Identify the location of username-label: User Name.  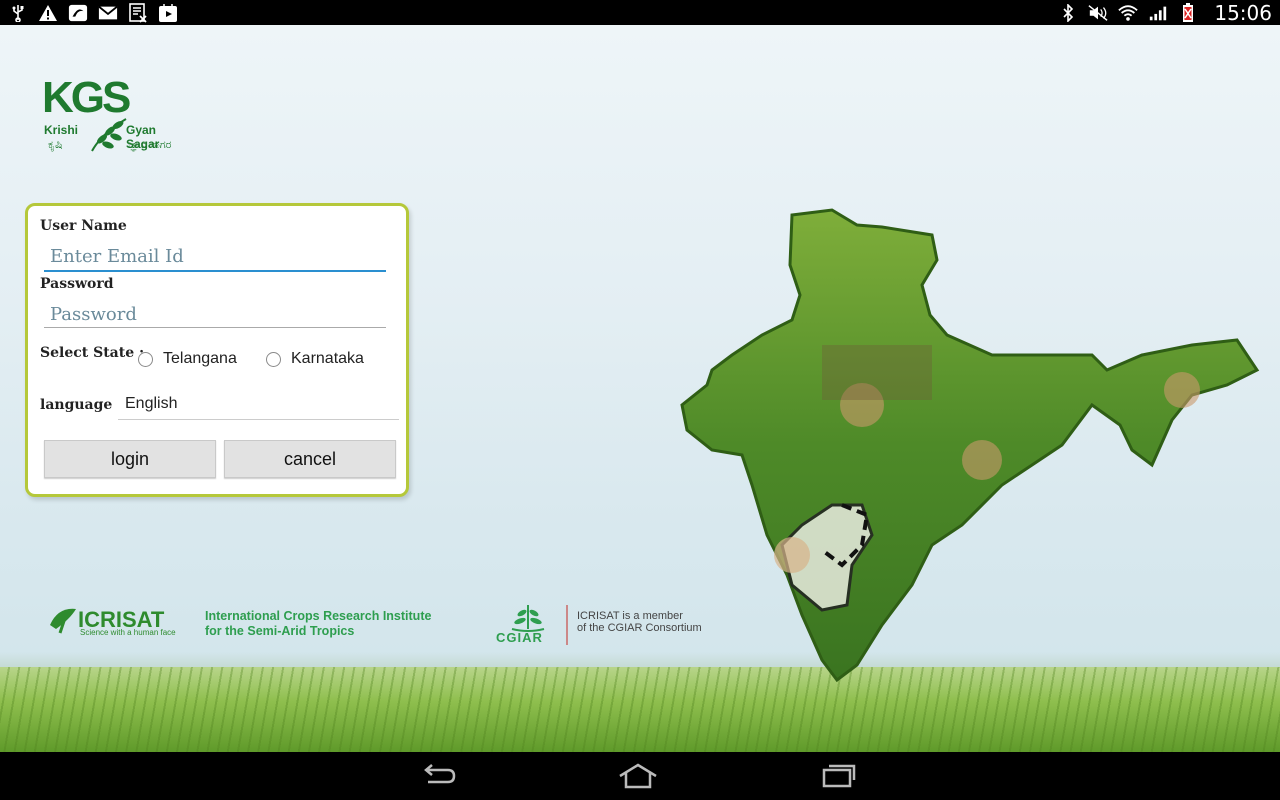
(83, 226).